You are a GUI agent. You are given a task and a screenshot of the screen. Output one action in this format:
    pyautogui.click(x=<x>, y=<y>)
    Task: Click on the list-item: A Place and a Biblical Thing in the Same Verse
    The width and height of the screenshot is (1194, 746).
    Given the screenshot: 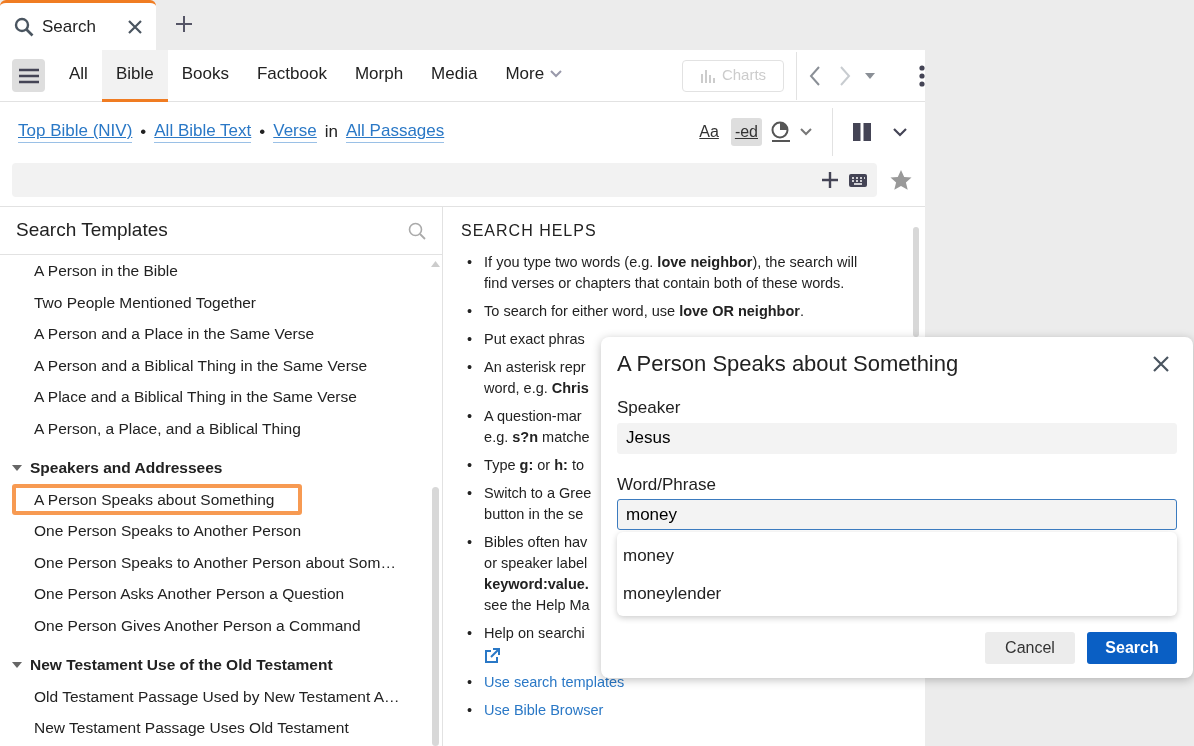 What is the action you would take?
    pyautogui.click(x=215, y=397)
    